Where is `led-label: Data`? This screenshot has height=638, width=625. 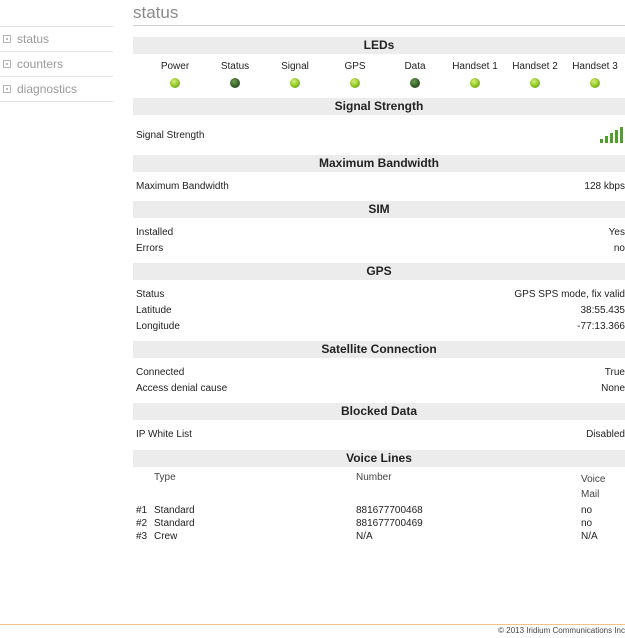 led-label: Data is located at coordinates (415, 66).